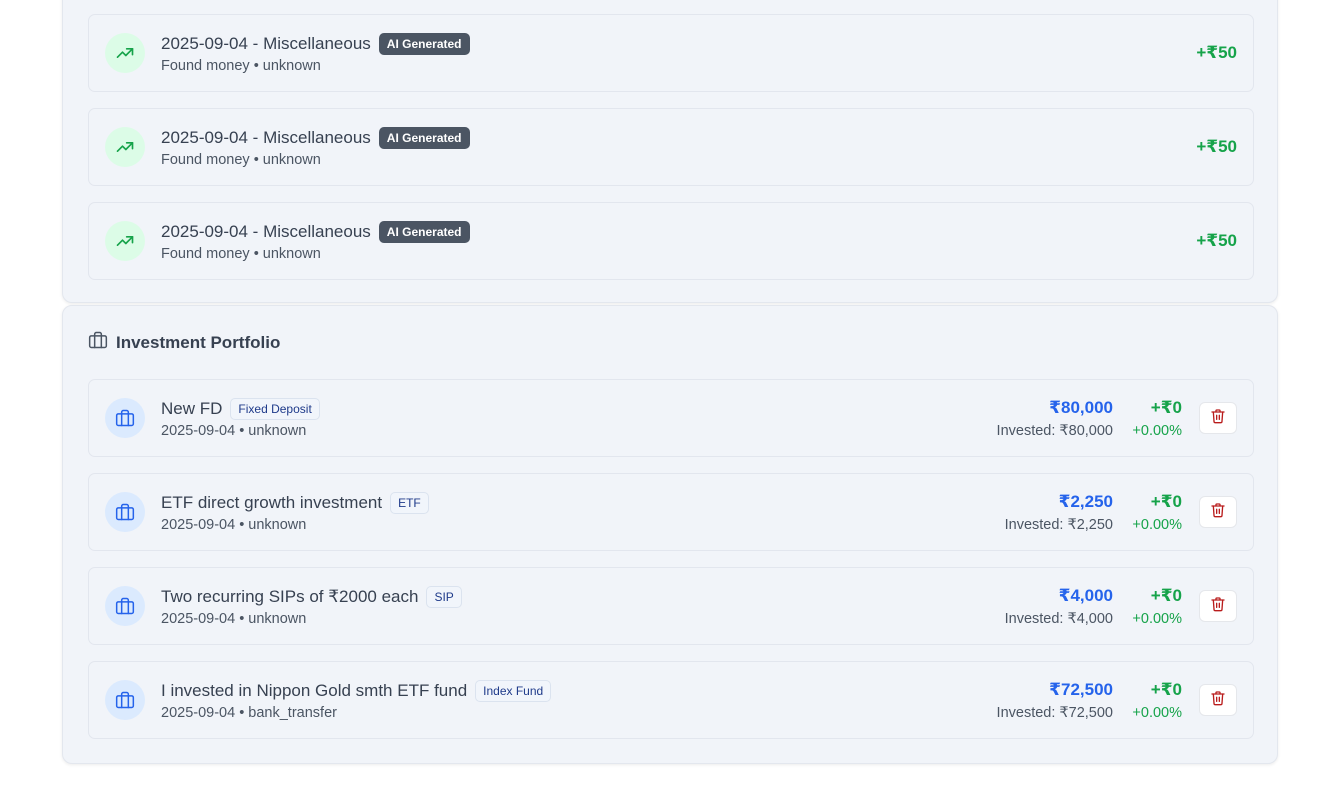 This screenshot has height=785, width=1333. What do you see at coordinates (314, 690) in the screenshot?
I see `investment-name: I invested in Nippon Gold smth ETF fund` at bounding box center [314, 690].